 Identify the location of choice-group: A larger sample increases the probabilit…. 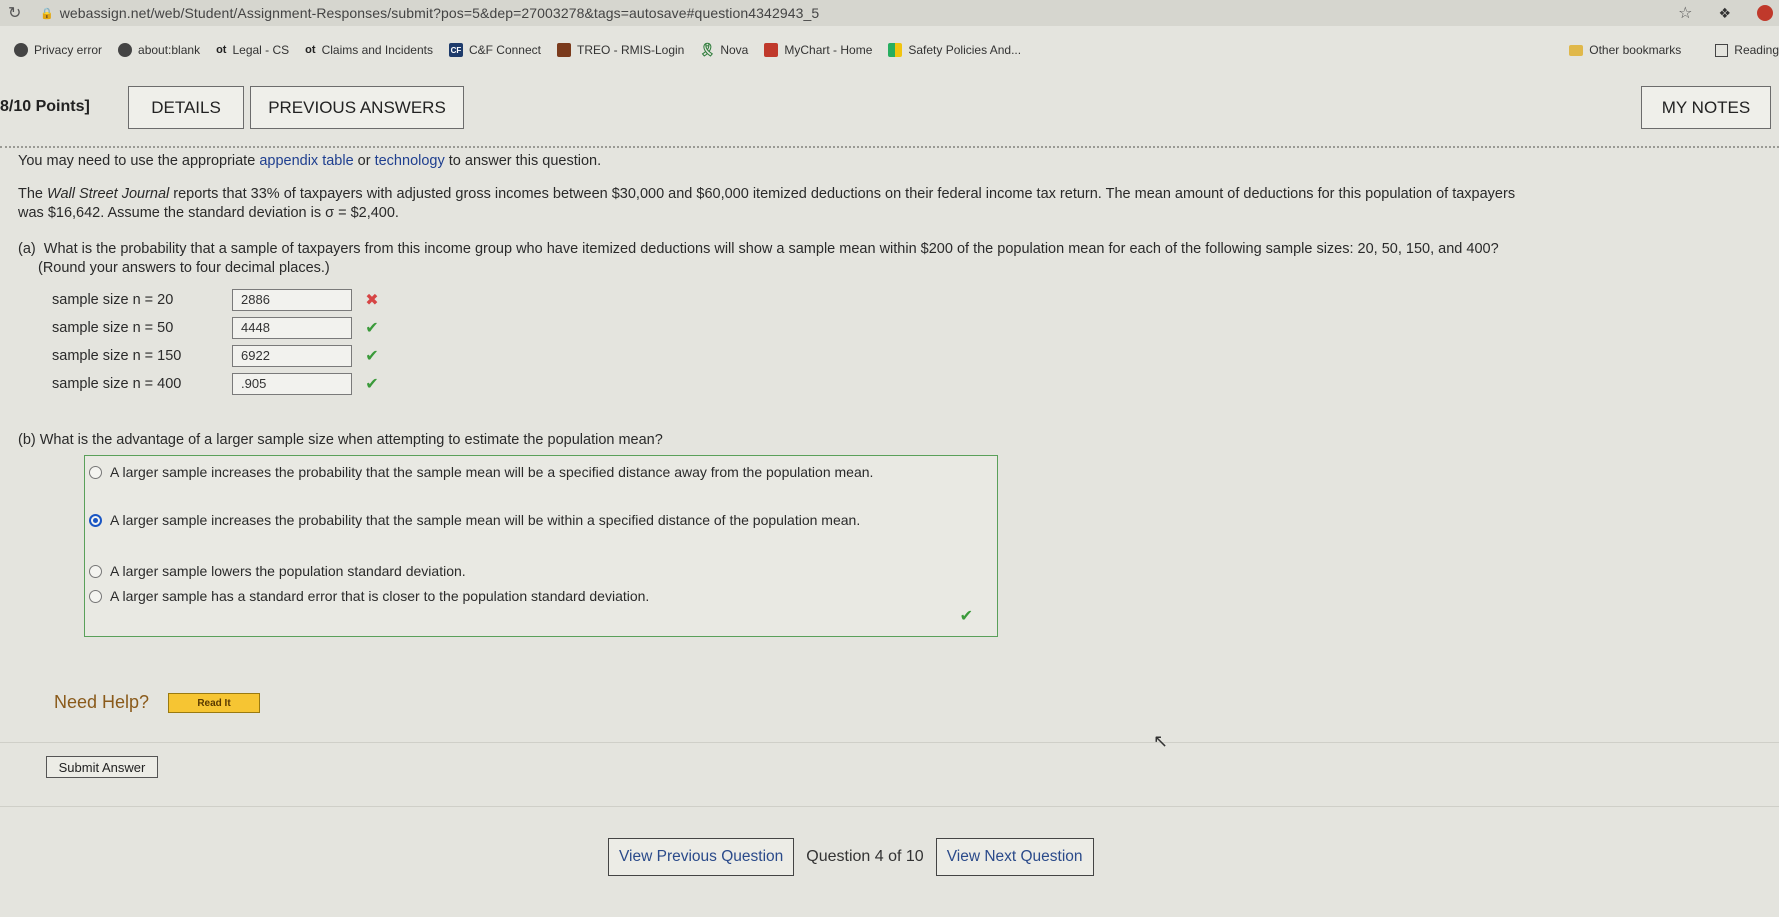
(541, 546).